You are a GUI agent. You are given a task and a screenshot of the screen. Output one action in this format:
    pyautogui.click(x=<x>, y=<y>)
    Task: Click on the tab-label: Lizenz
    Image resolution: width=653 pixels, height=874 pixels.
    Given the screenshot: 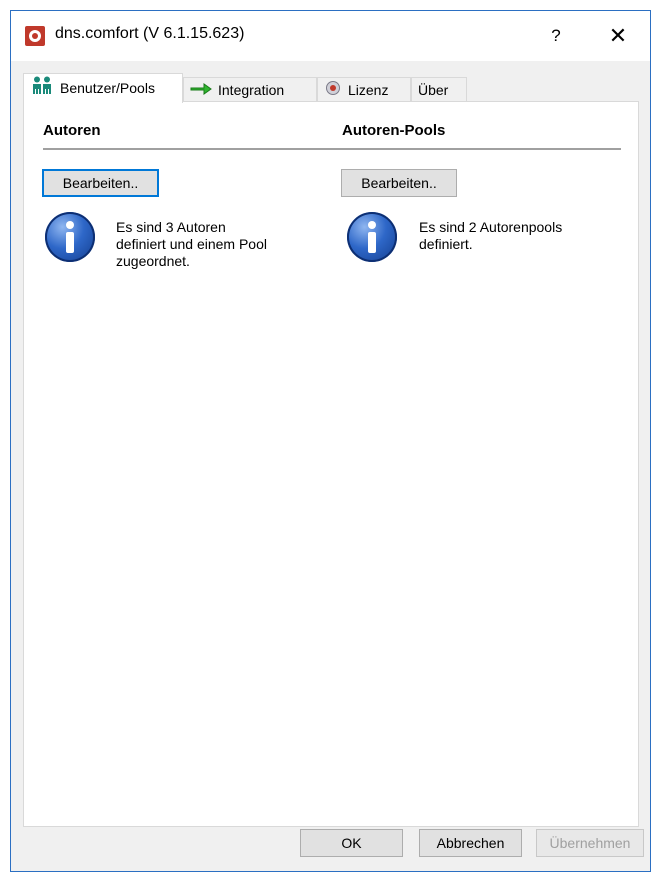 What is the action you would take?
    pyautogui.click(x=368, y=90)
    